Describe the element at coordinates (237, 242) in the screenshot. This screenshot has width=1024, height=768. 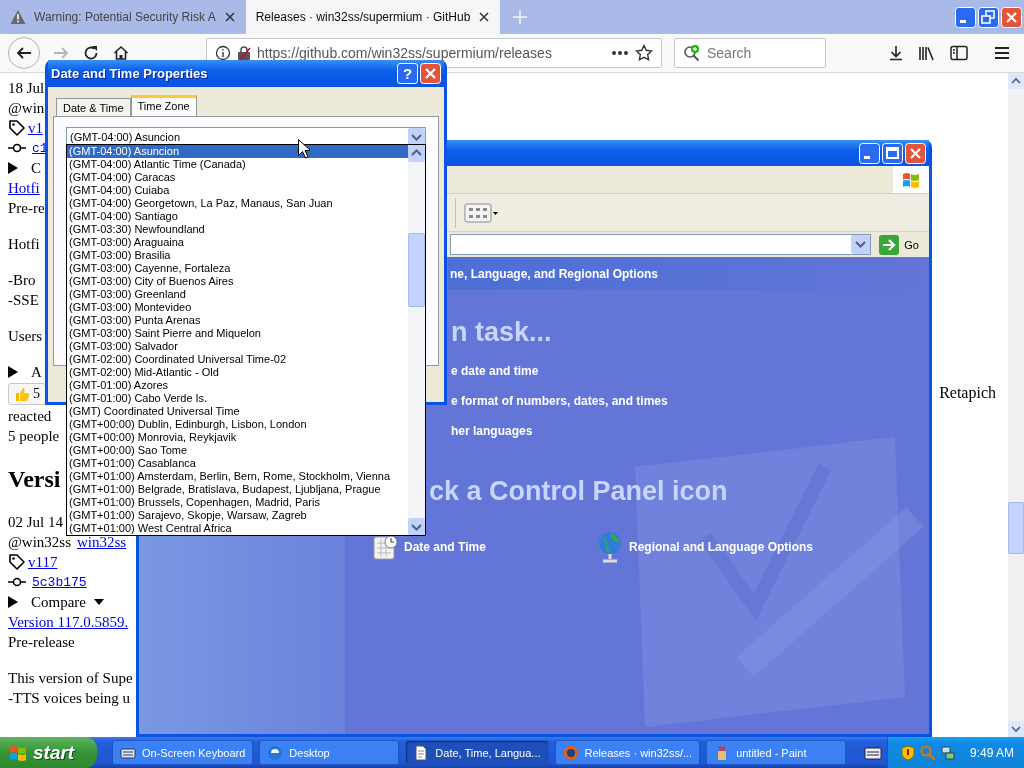
I see `time-zone-option: (GMT-03:00) Araguaina` at that location.